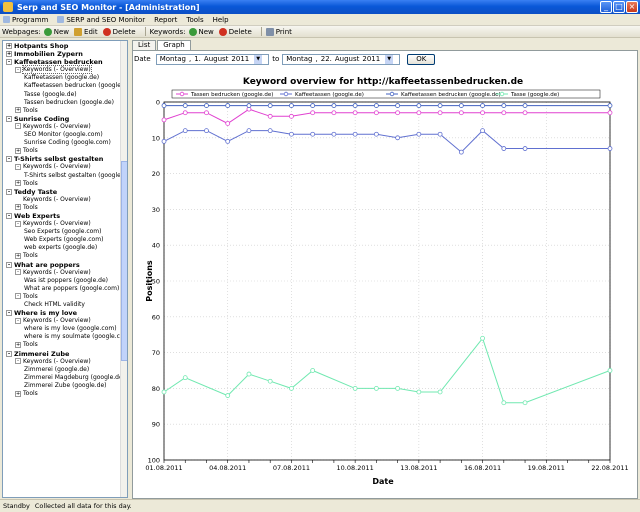  I want to click on tree-item: T-Shirts selbst gestalten (google.de), so click(65, 176).